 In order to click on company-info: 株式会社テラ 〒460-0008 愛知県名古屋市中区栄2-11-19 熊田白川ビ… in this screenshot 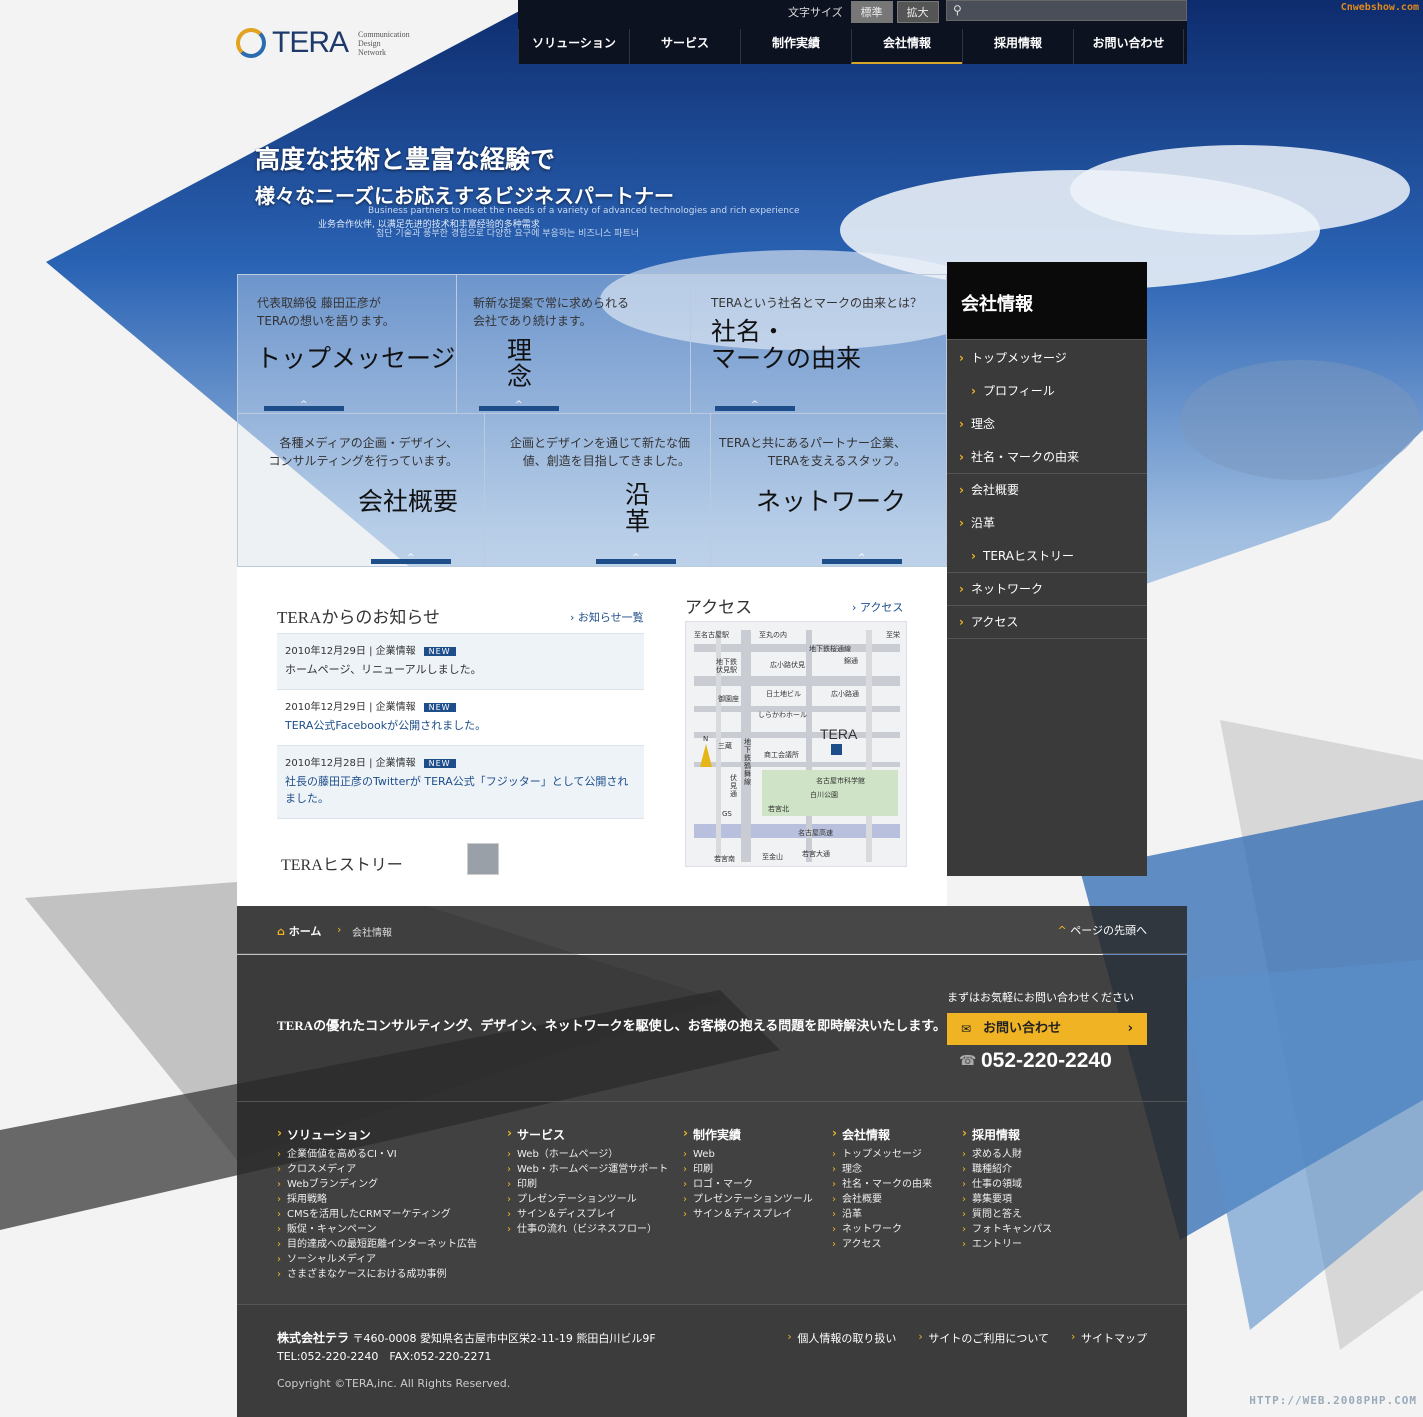, I will do `click(466, 1347)`.